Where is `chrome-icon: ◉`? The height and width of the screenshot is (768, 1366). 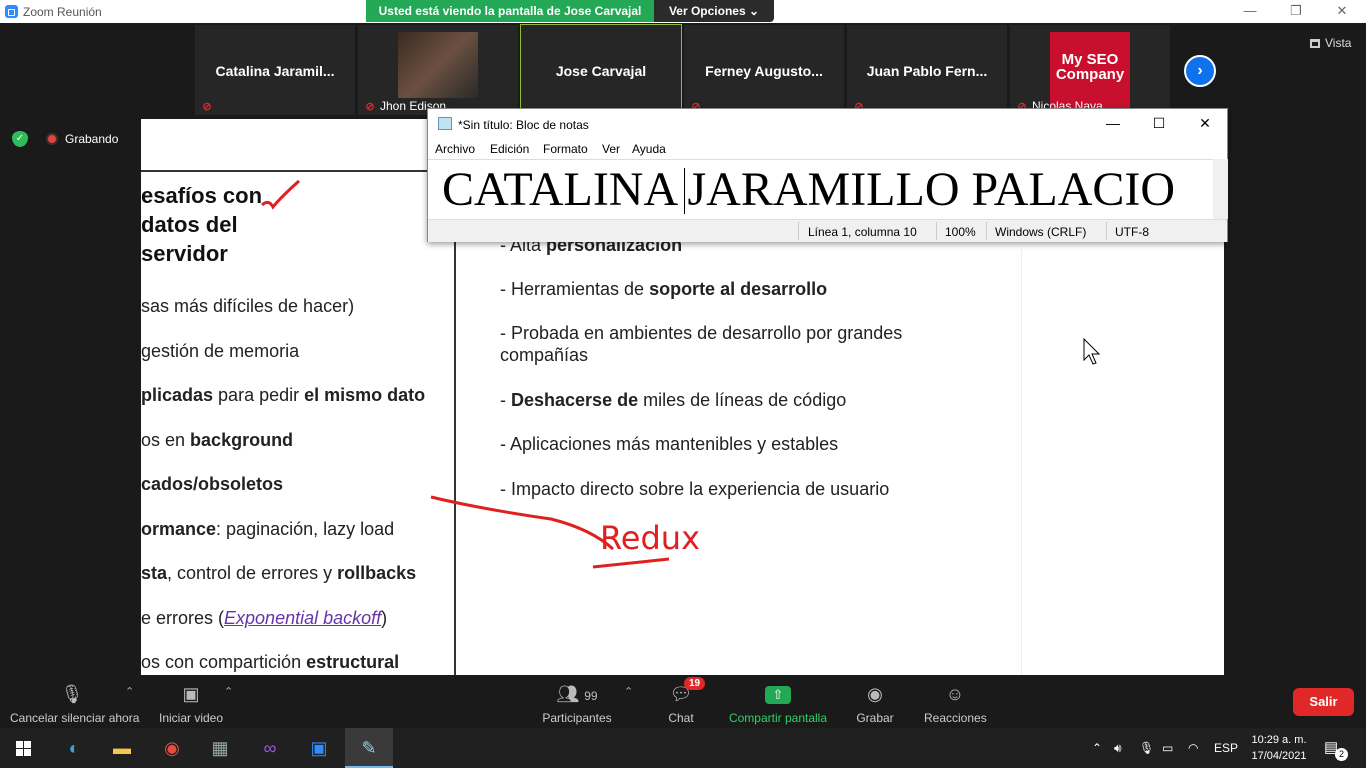 chrome-icon: ◉ is located at coordinates (172, 748).